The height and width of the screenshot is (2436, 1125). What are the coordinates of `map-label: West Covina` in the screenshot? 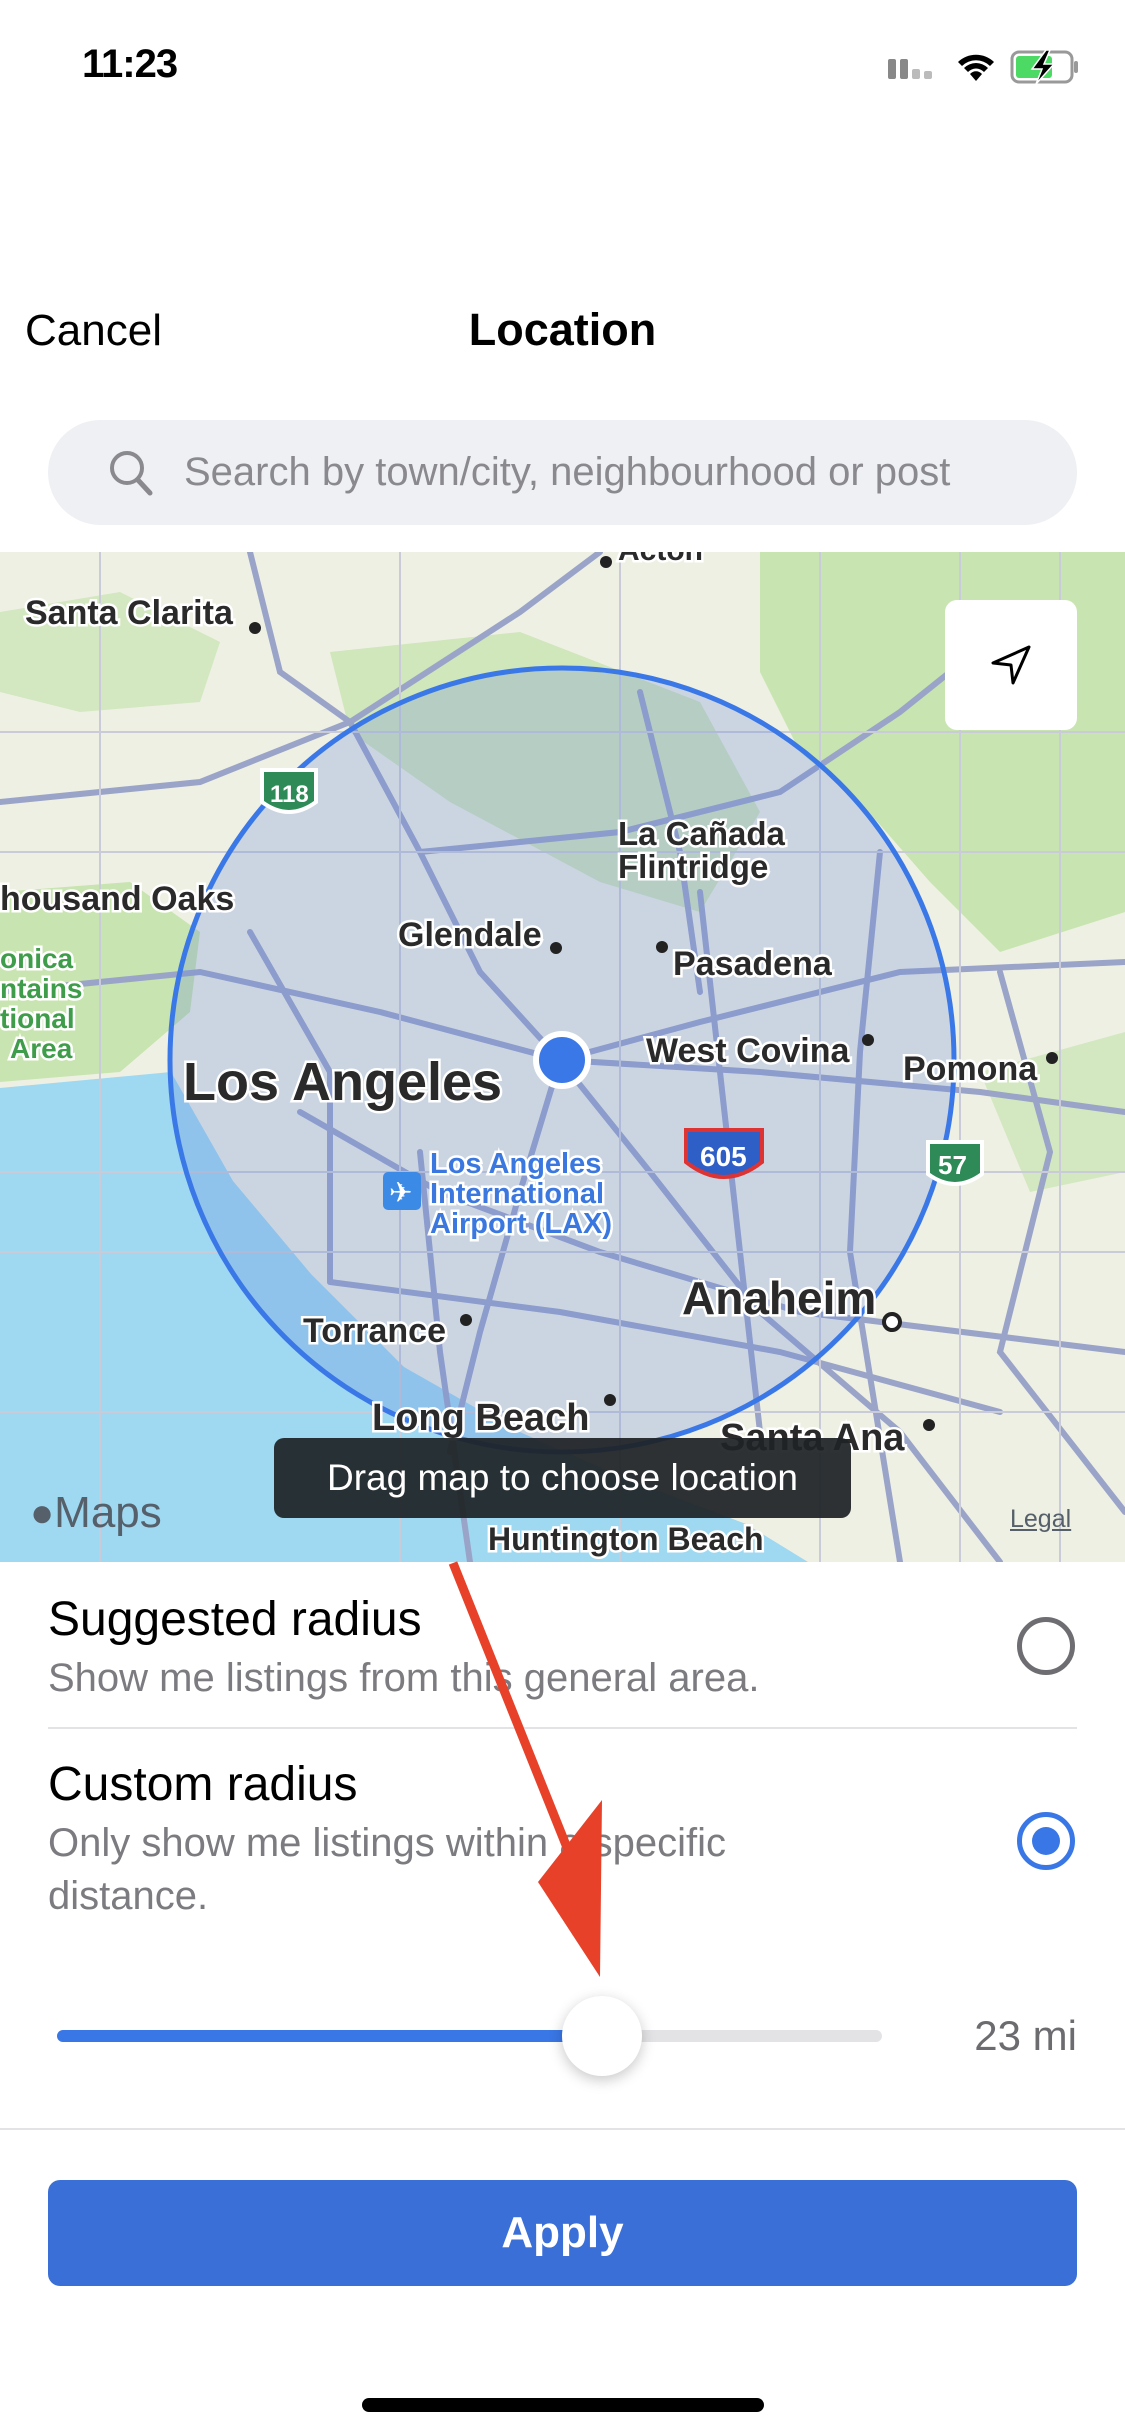 It's located at (748, 1051).